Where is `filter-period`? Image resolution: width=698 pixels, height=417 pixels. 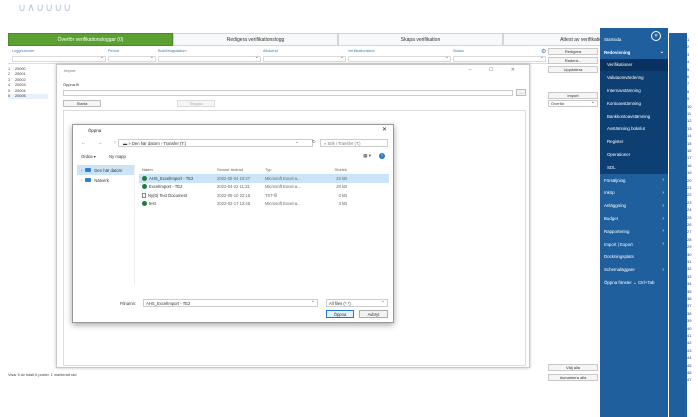 filter-period is located at coordinates (132, 58).